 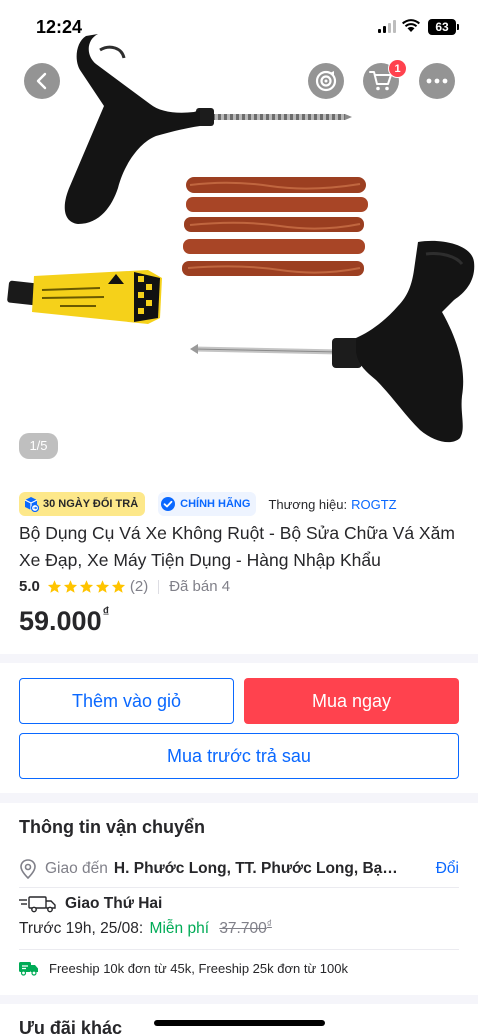 I want to click on rating-divider, so click(x=159, y=586).